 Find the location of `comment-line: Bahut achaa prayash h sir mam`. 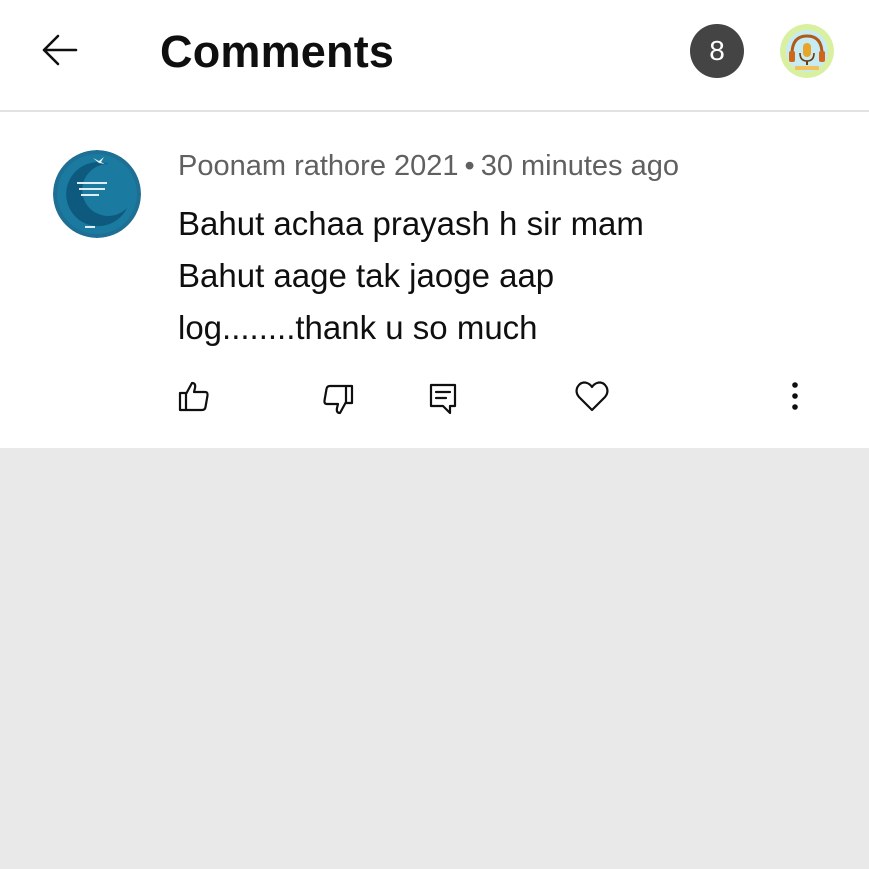

comment-line: Bahut achaa prayash h sir mam is located at coordinates (411, 223).